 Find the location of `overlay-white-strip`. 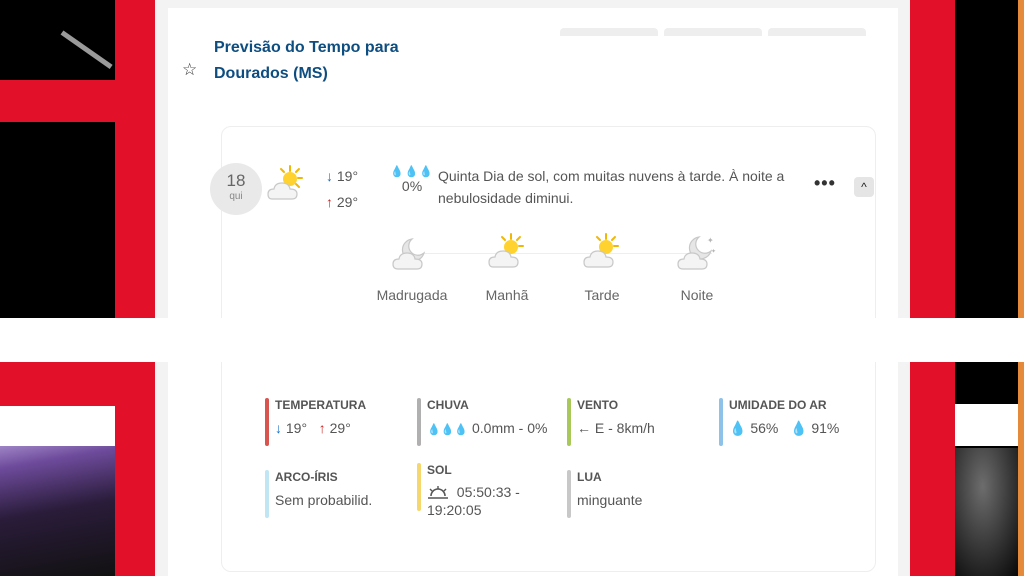

overlay-white-strip is located at coordinates (512, 340).